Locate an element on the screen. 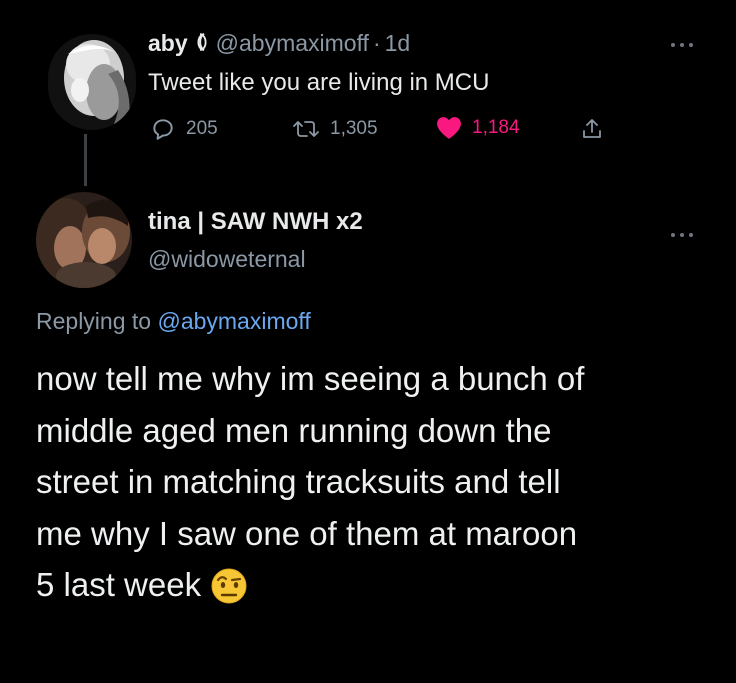  tweet1-display-name: aby is located at coordinates (168, 43).